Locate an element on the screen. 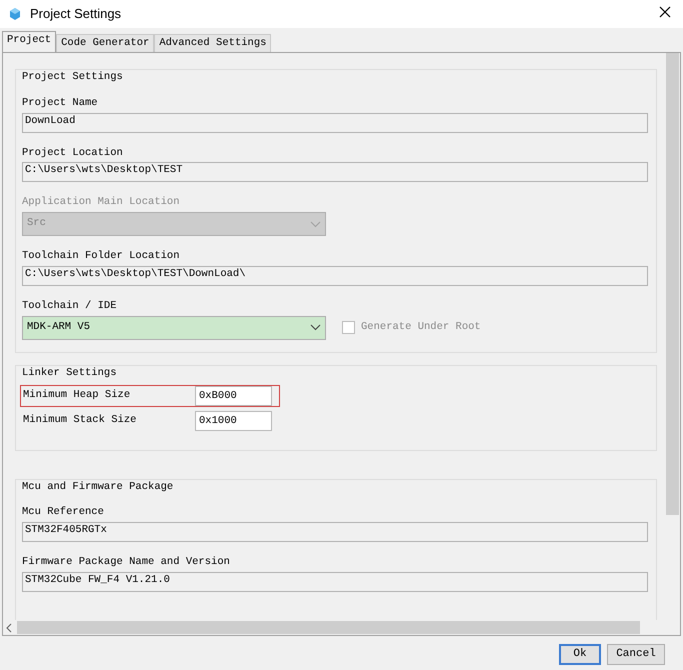 The width and height of the screenshot is (683, 670). tab: Code Generator is located at coordinates (105, 43).